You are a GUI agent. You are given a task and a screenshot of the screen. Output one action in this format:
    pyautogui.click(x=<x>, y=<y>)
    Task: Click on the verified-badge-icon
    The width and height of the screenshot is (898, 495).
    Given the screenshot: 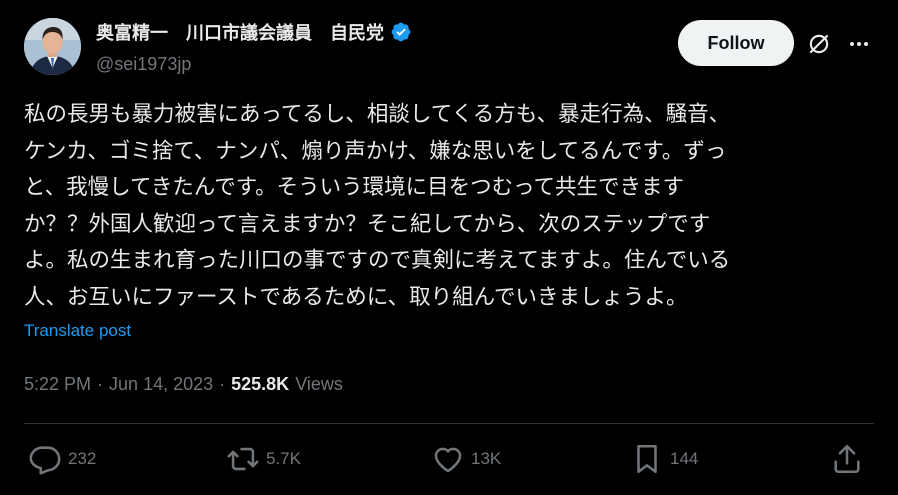 What is the action you would take?
    pyautogui.click(x=401, y=32)
    